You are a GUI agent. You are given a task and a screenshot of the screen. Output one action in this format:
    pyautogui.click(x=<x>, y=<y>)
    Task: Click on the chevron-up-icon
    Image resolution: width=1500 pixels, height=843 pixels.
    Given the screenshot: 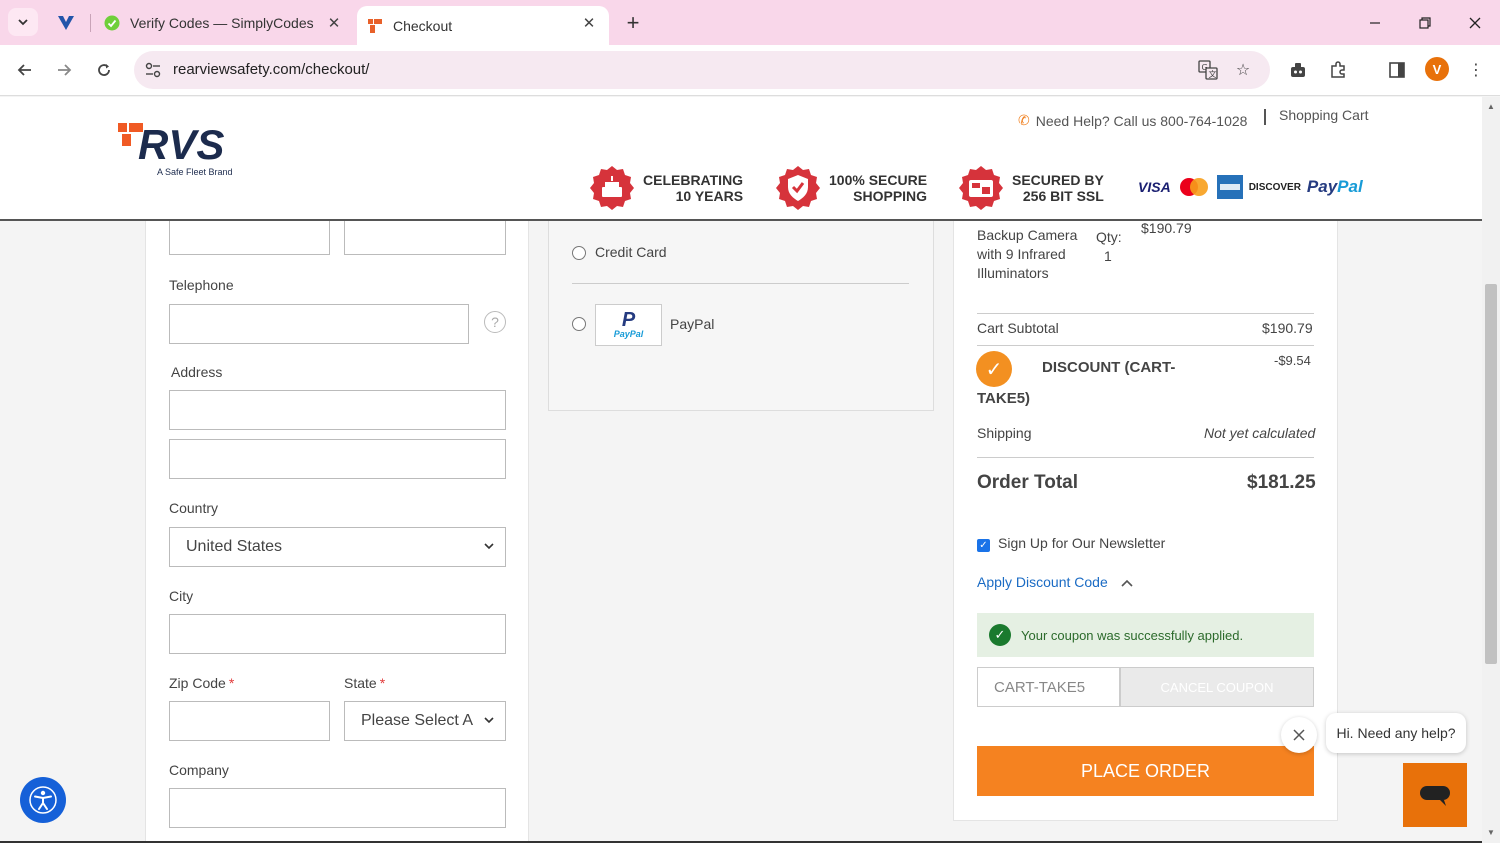 What is the action you would take?
    pyautogui.click(x=1127, y=583)
    